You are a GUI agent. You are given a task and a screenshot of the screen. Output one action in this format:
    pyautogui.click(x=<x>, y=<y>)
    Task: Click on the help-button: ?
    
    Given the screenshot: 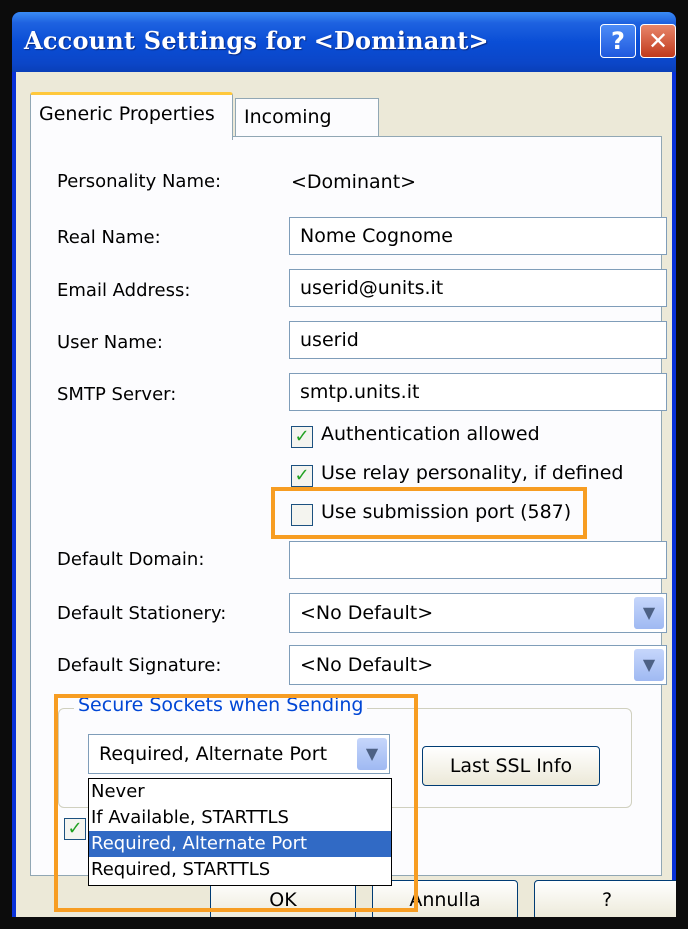 What is the action you would take?
    pyautogui.click(x=605, y=898)
    